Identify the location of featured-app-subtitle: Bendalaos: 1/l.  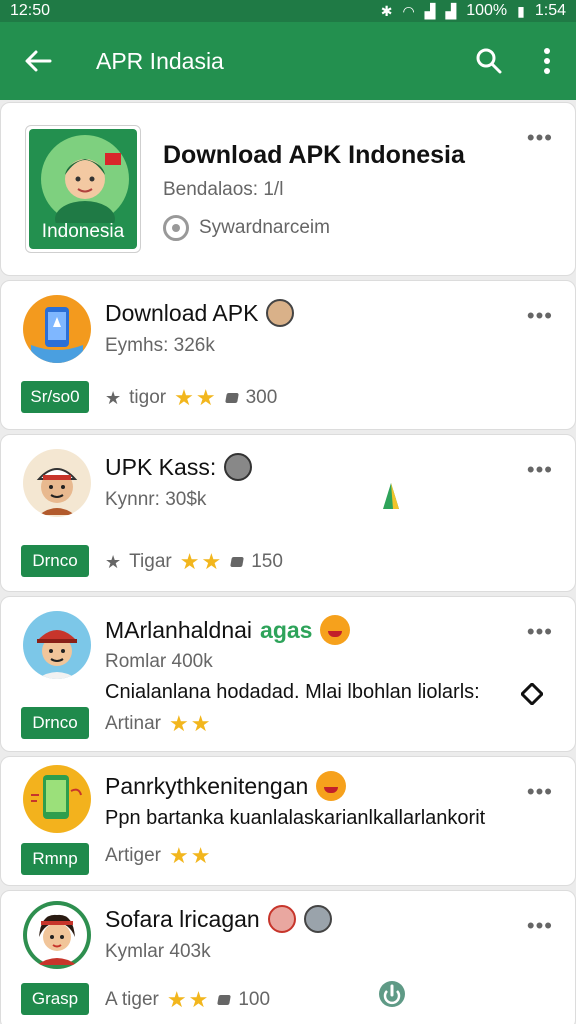
(223, 189).